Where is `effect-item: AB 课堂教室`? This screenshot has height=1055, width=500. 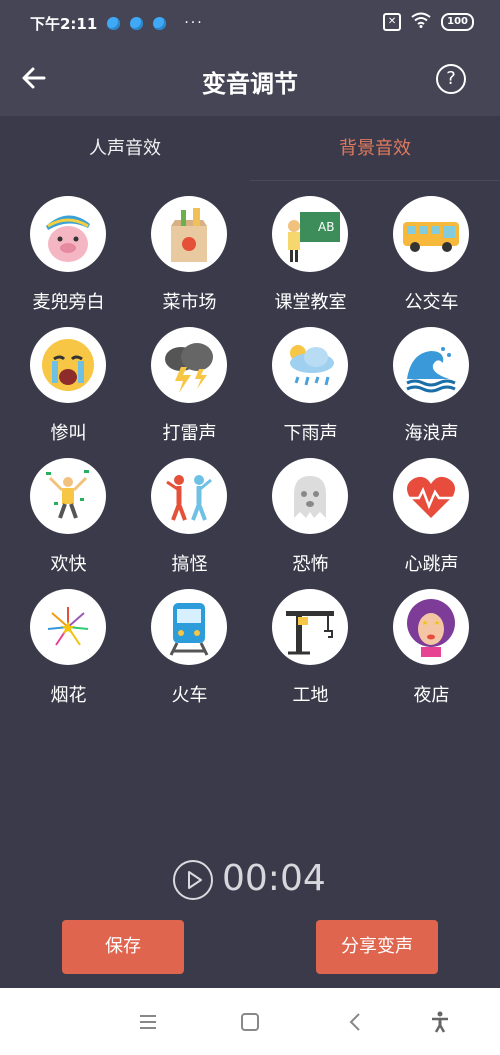
effect-item: AB 课堂教室 is located at coordinates (310, 256).